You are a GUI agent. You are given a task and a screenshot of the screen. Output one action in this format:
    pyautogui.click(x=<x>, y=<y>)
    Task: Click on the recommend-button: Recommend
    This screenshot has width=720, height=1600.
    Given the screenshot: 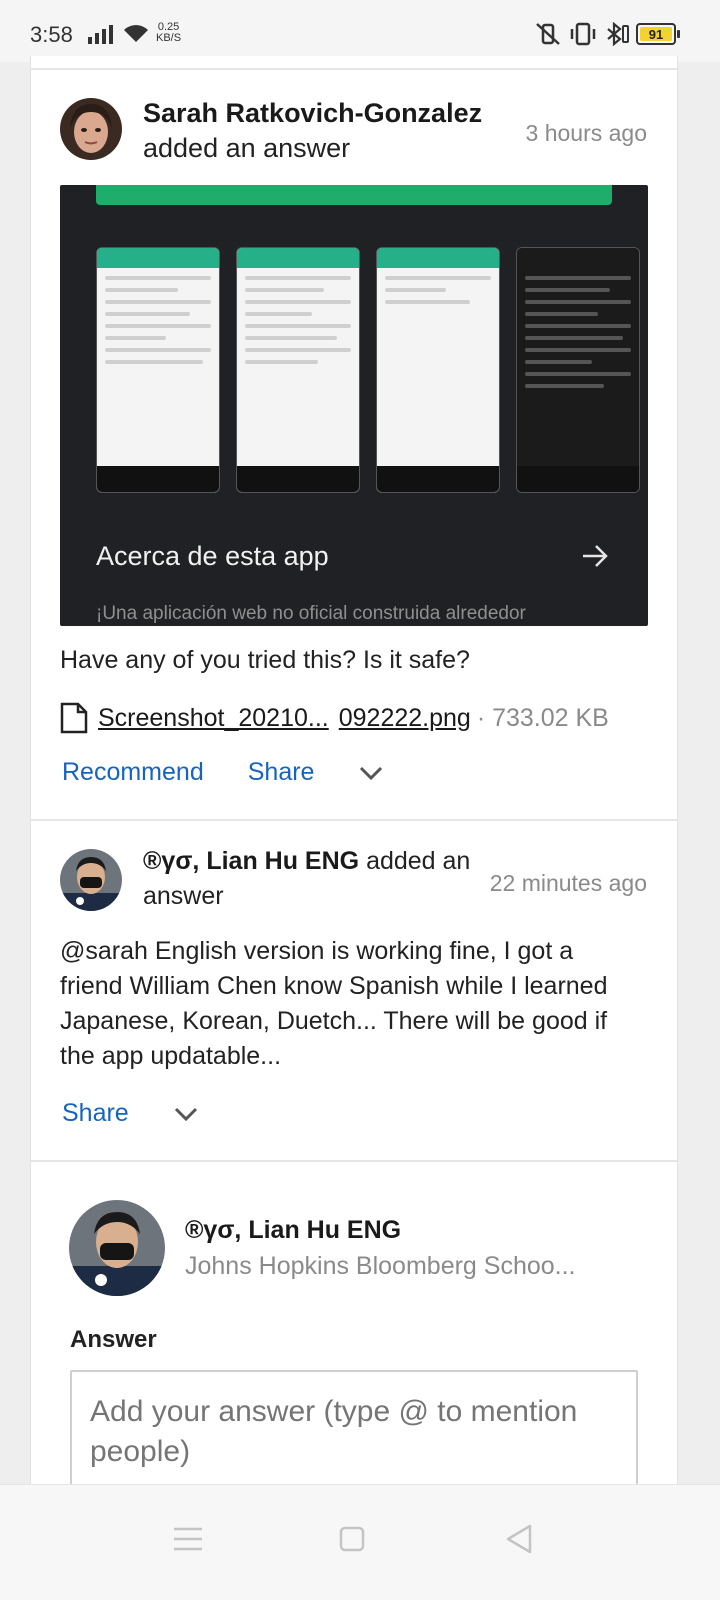 What is the action you would take?
    pyautogui.click(x=133, y=772)
    